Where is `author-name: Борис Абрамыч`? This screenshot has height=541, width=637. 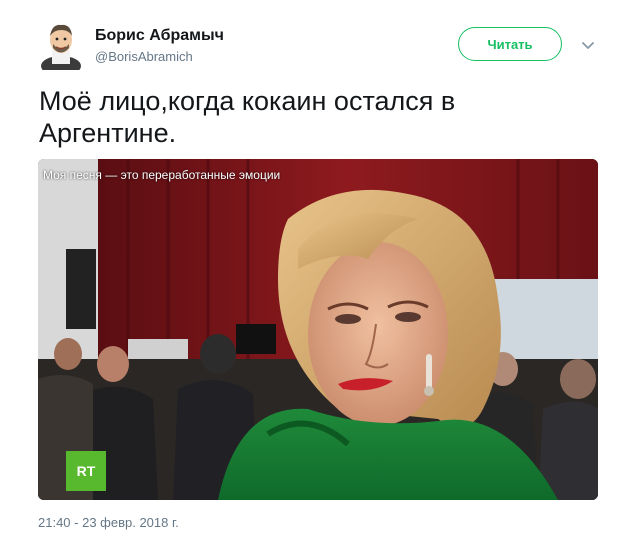 author-name: Борис Абрамыч is located at coordinates (159, 36).